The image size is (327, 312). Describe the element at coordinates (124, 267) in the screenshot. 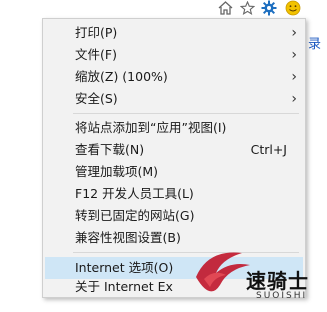

I see `menu-item-label: Internet 选项(O)` at that location.